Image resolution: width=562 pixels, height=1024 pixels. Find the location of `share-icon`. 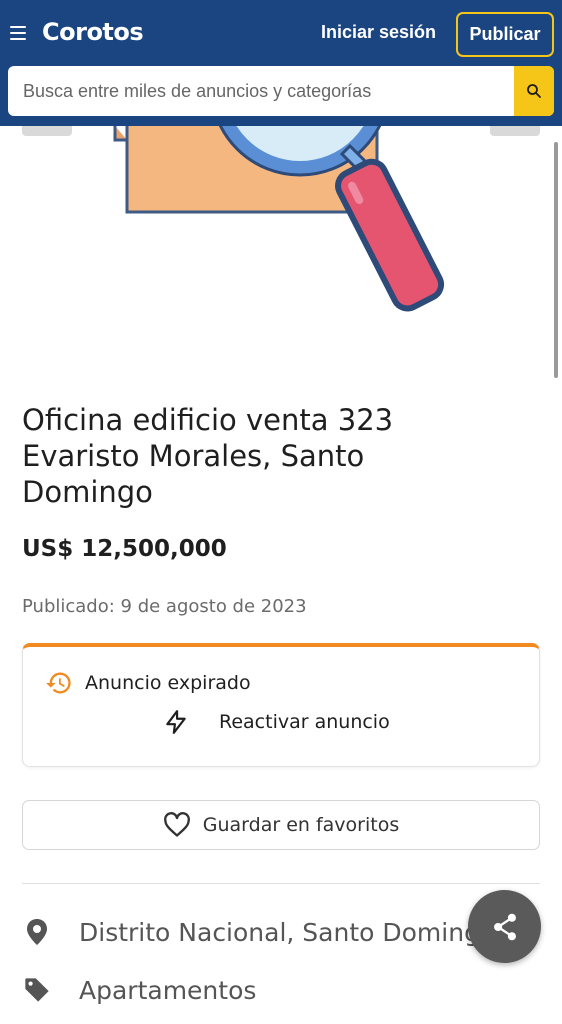

share-icon is located at coordinates (504, 926).